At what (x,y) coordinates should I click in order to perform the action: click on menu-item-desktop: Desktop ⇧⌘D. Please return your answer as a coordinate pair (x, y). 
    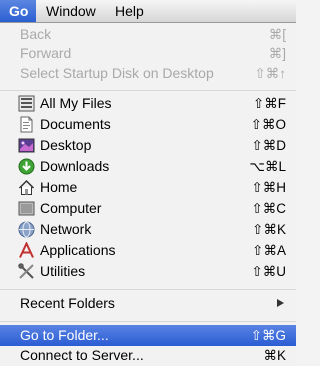
    Looking at the image, I should click on (148, 145).